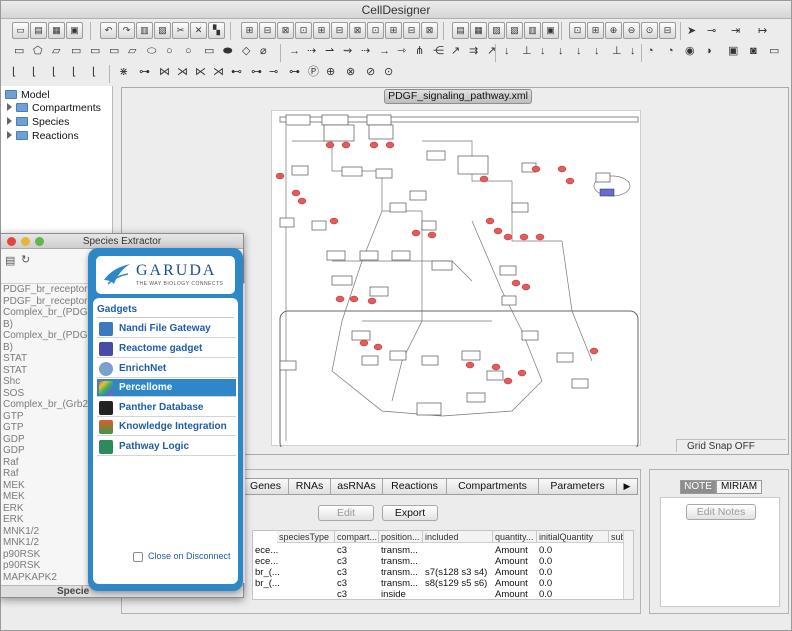  Describe the element at coordinates (496, 30) in the screenshot. I see `simulation-icon: ▨` at that location.